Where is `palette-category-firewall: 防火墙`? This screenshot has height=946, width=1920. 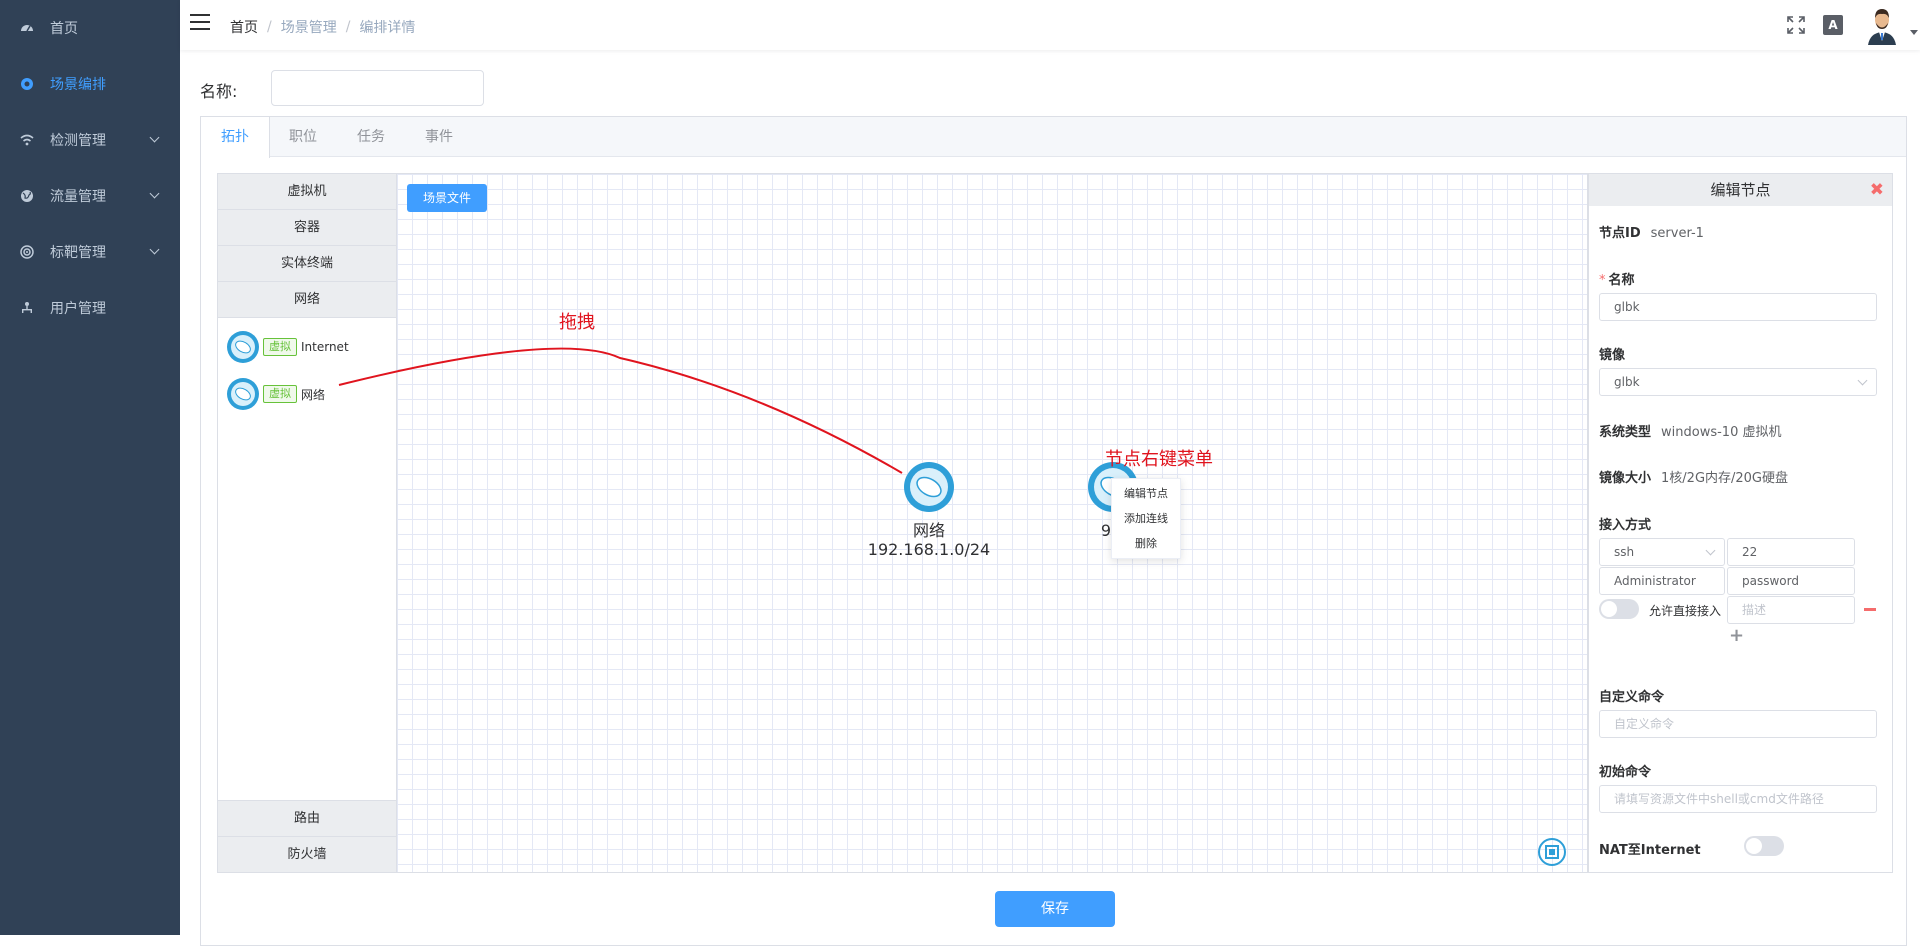
palette-category-firewall: 防火墙 is located at coordinates (307, 854).